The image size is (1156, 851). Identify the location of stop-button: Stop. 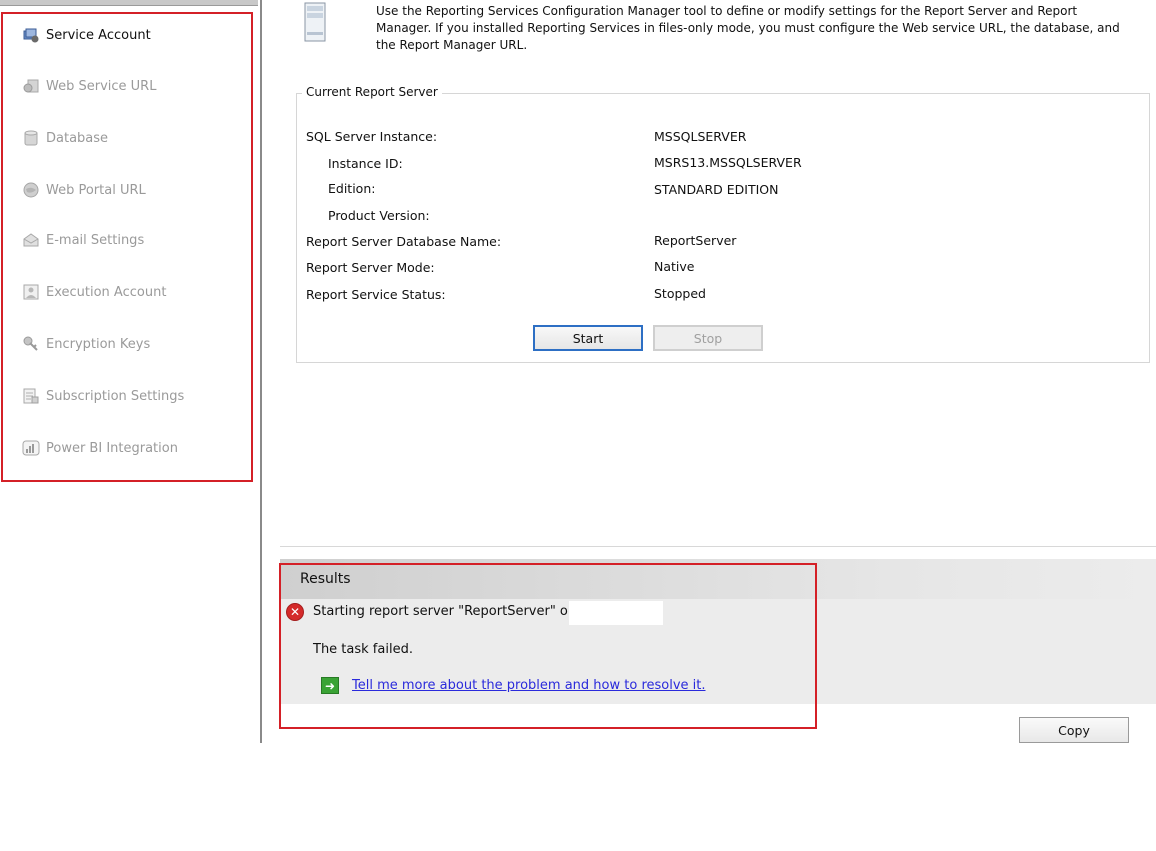
(708, 338).